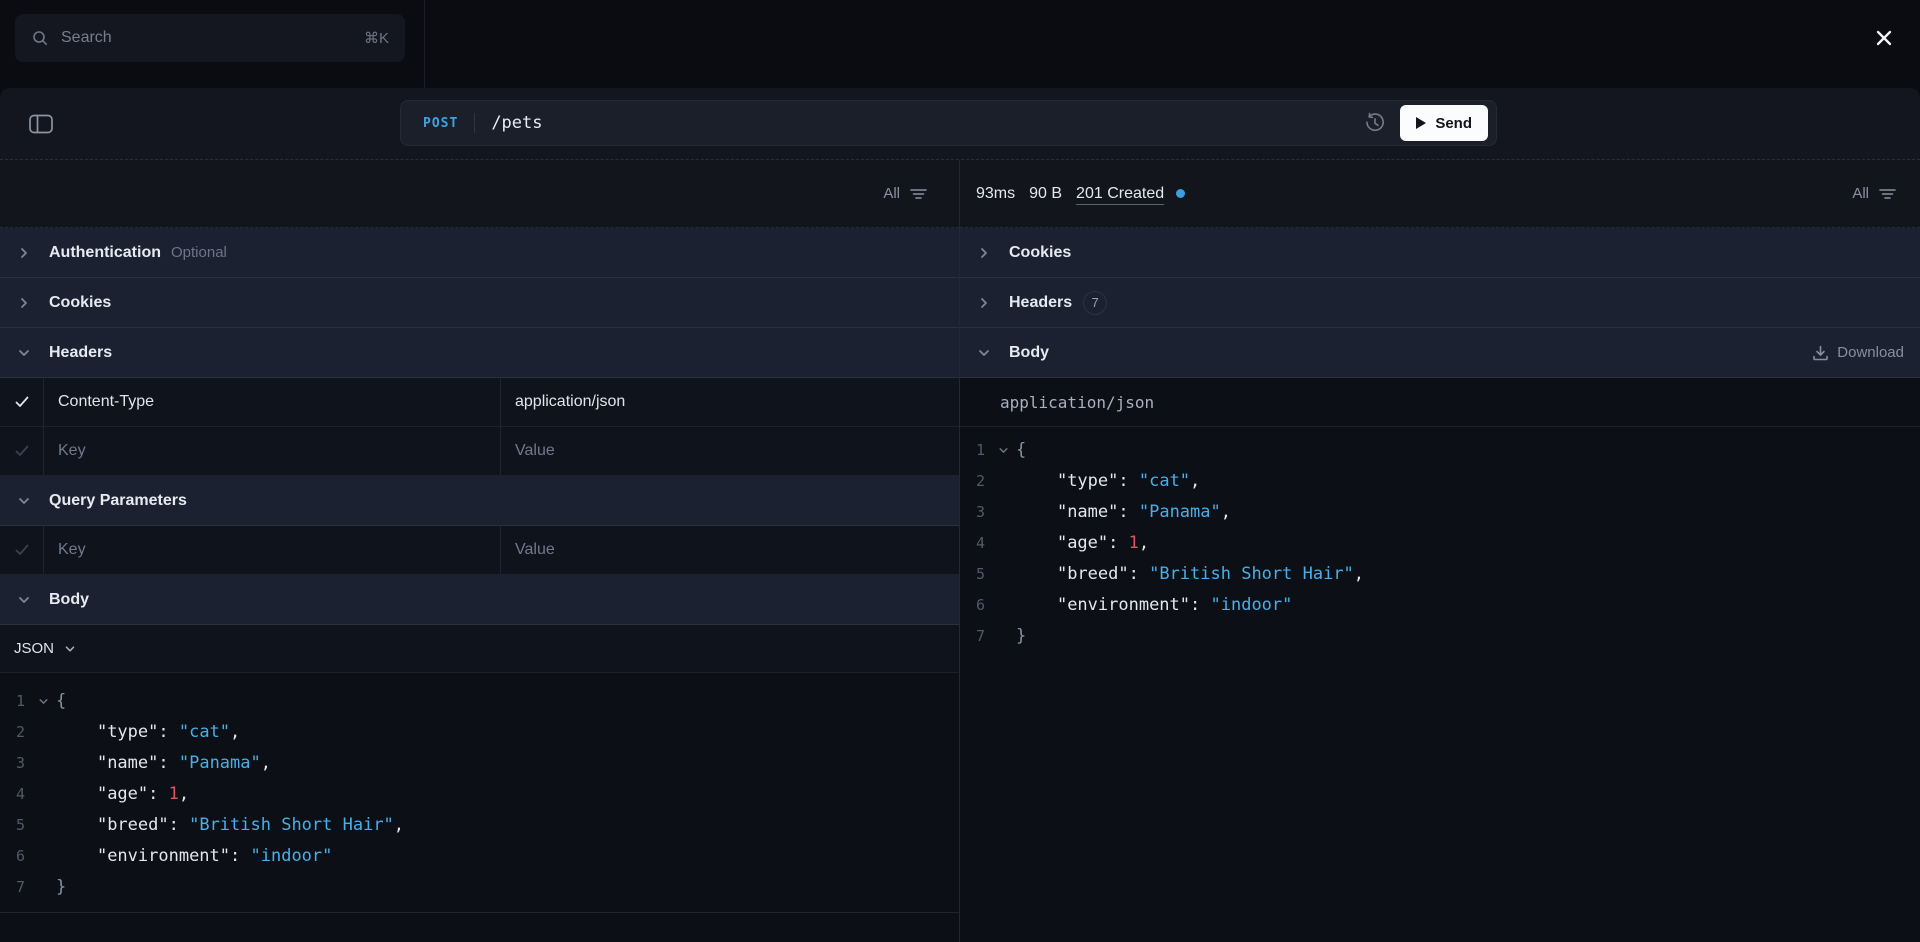  I want to click on filter-icon, so click(918, 193).